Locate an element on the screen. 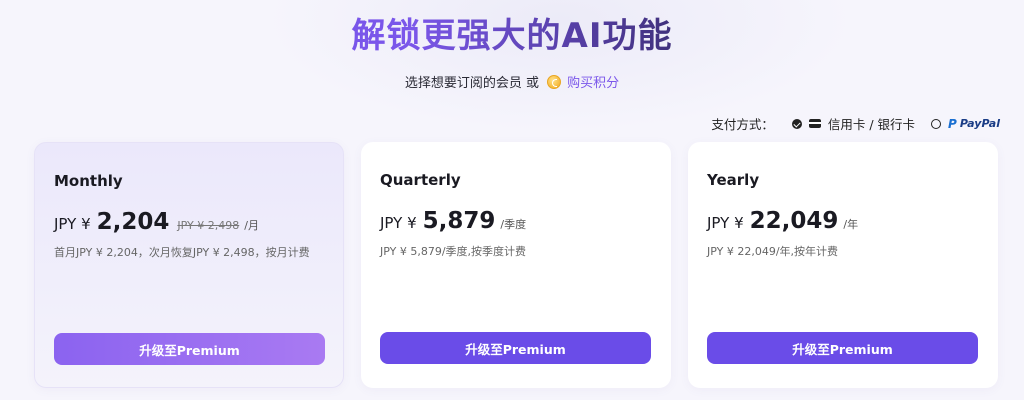 This screenshot has width=1024, height=400. plan-name: Monthly is located at coordinates (88, 181).